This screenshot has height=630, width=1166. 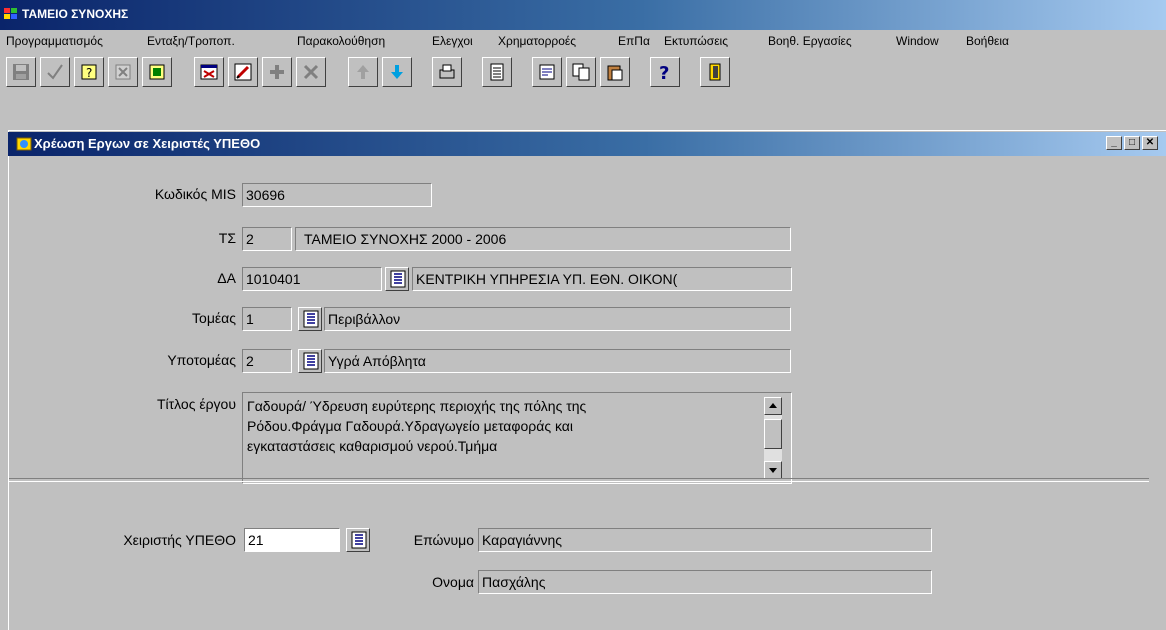 I want to click on mis-label: Κωδικός MIS, so click(x=195, y=194).